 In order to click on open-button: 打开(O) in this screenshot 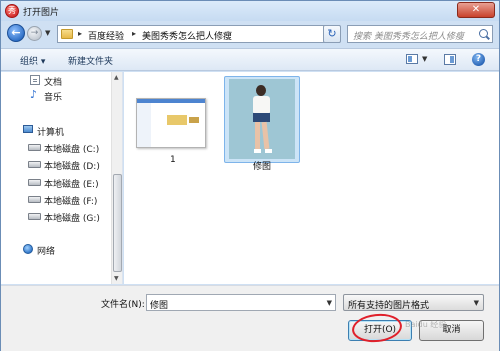, I will do `click(380, 330)`.